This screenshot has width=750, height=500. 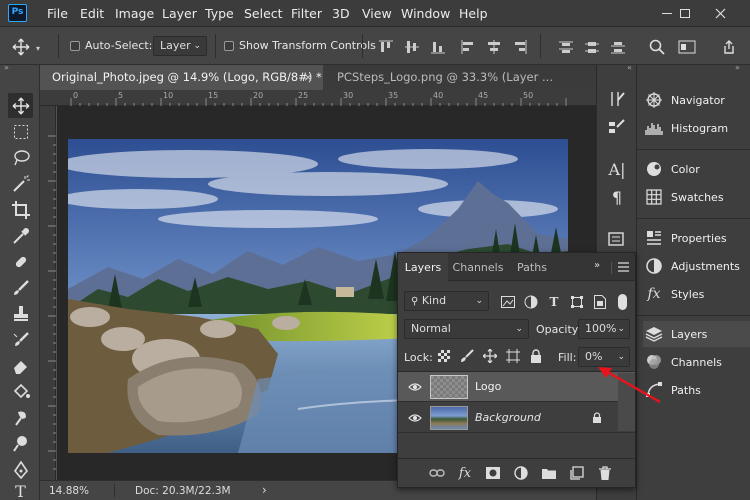 I want to click on menu-image: Image, so click(x=134, y=13).